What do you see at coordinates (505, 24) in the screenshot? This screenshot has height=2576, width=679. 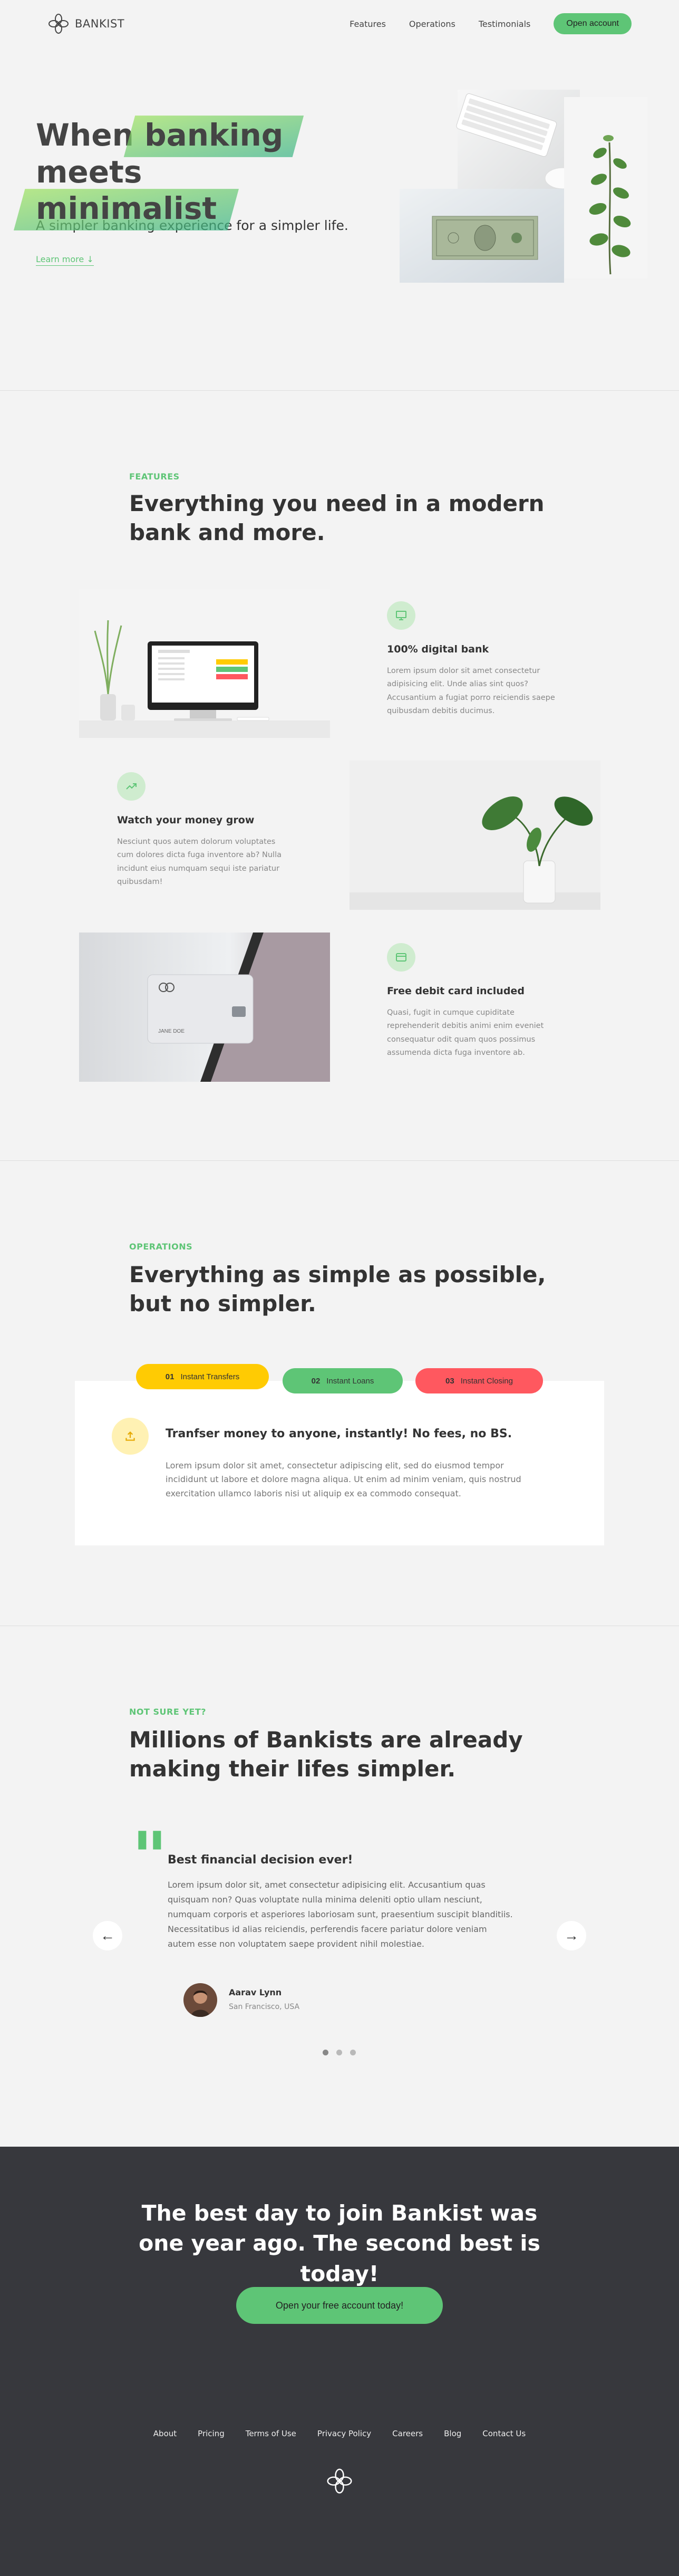 I see `nav-link-testimonials: Testimonials` at bounding box center [505, 24].